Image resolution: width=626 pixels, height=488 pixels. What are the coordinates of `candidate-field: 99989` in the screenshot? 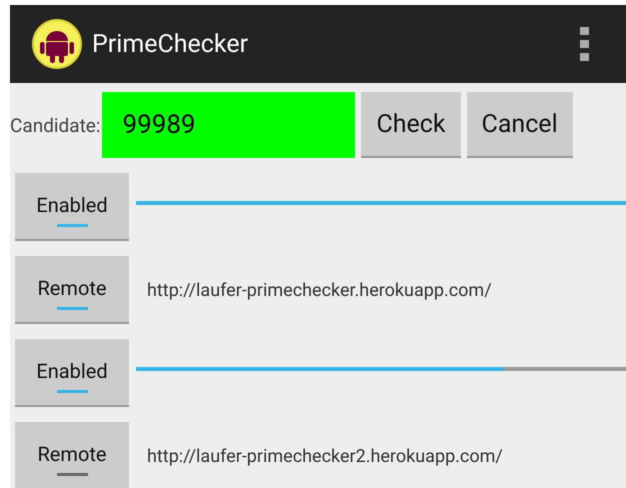 It's located at (229, 125).